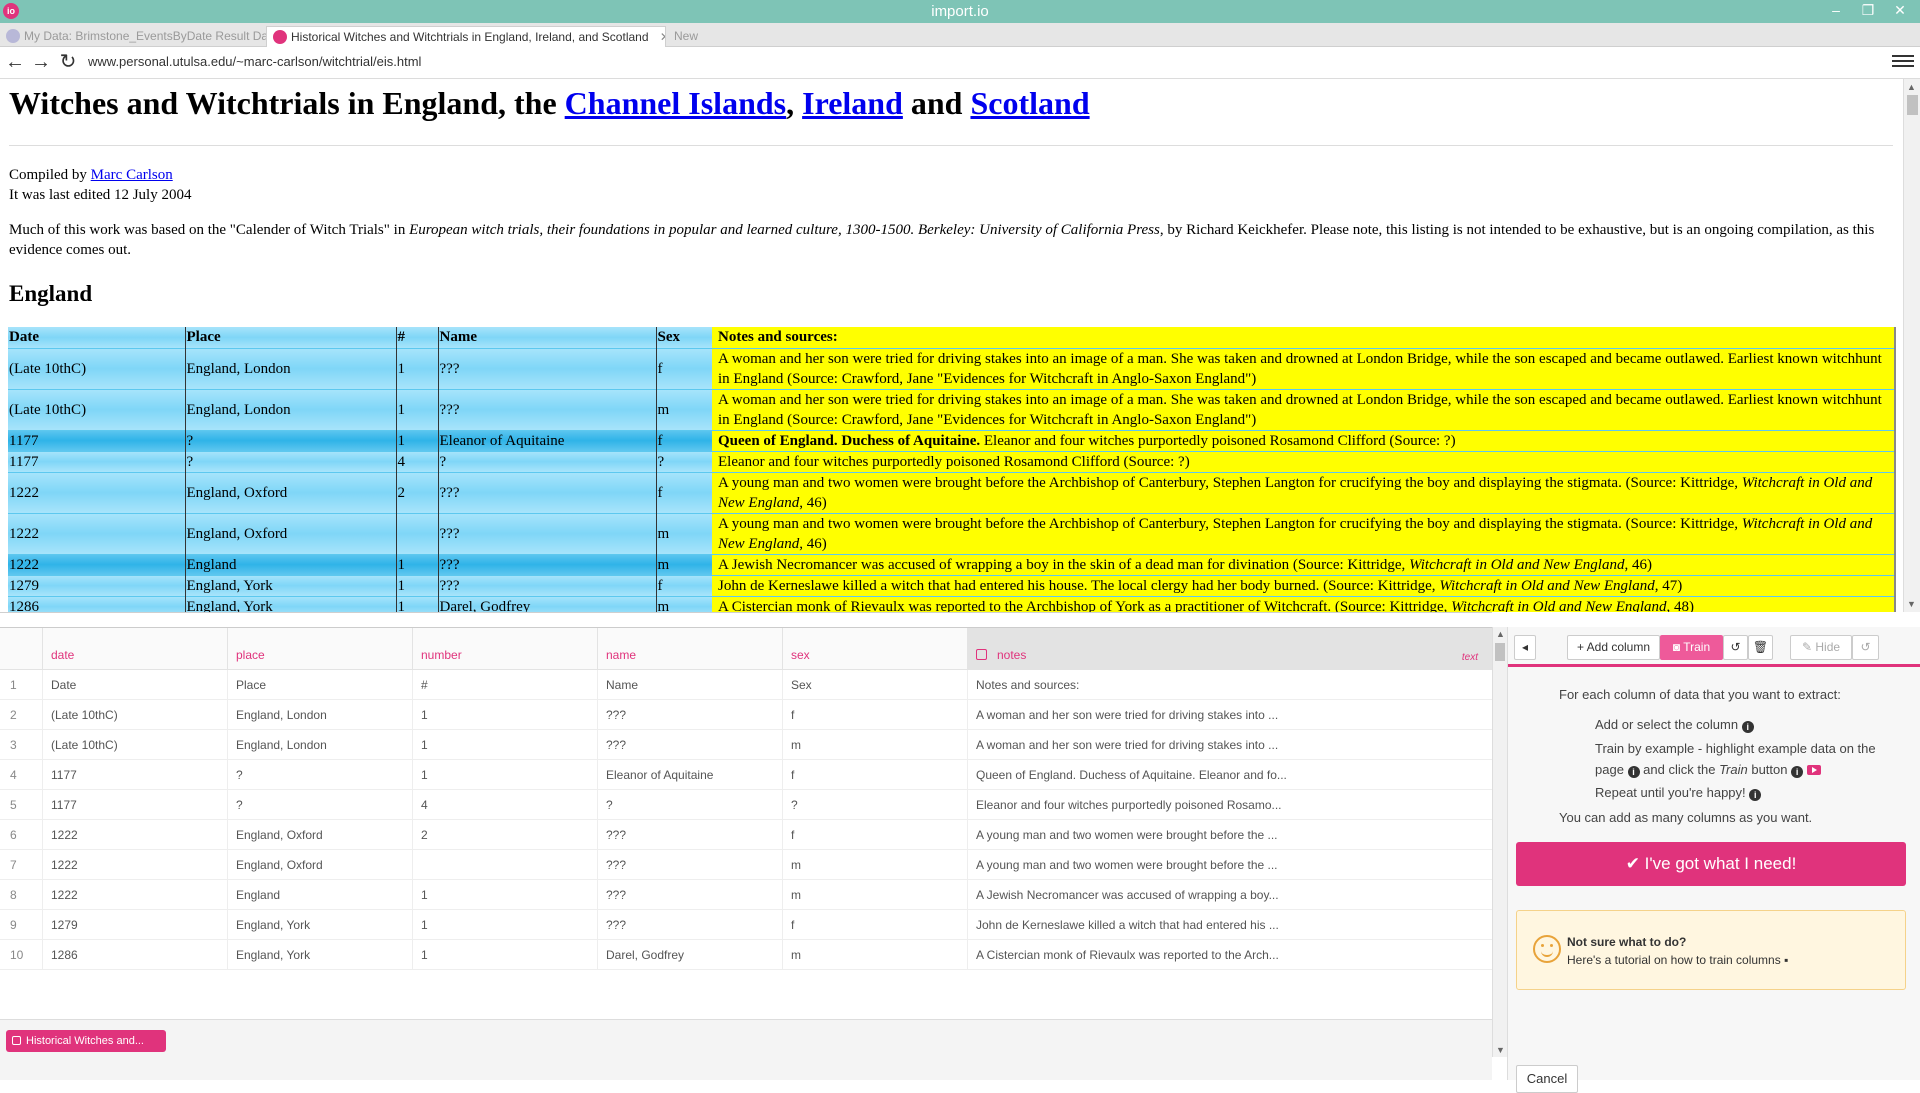 The height and width of the screenshot is (1093, 1920). What do you see at coordinates (1525, 647) in the screenshot?
I see `collapse-panel-button: ◂` at bounding box center [1525, 647].